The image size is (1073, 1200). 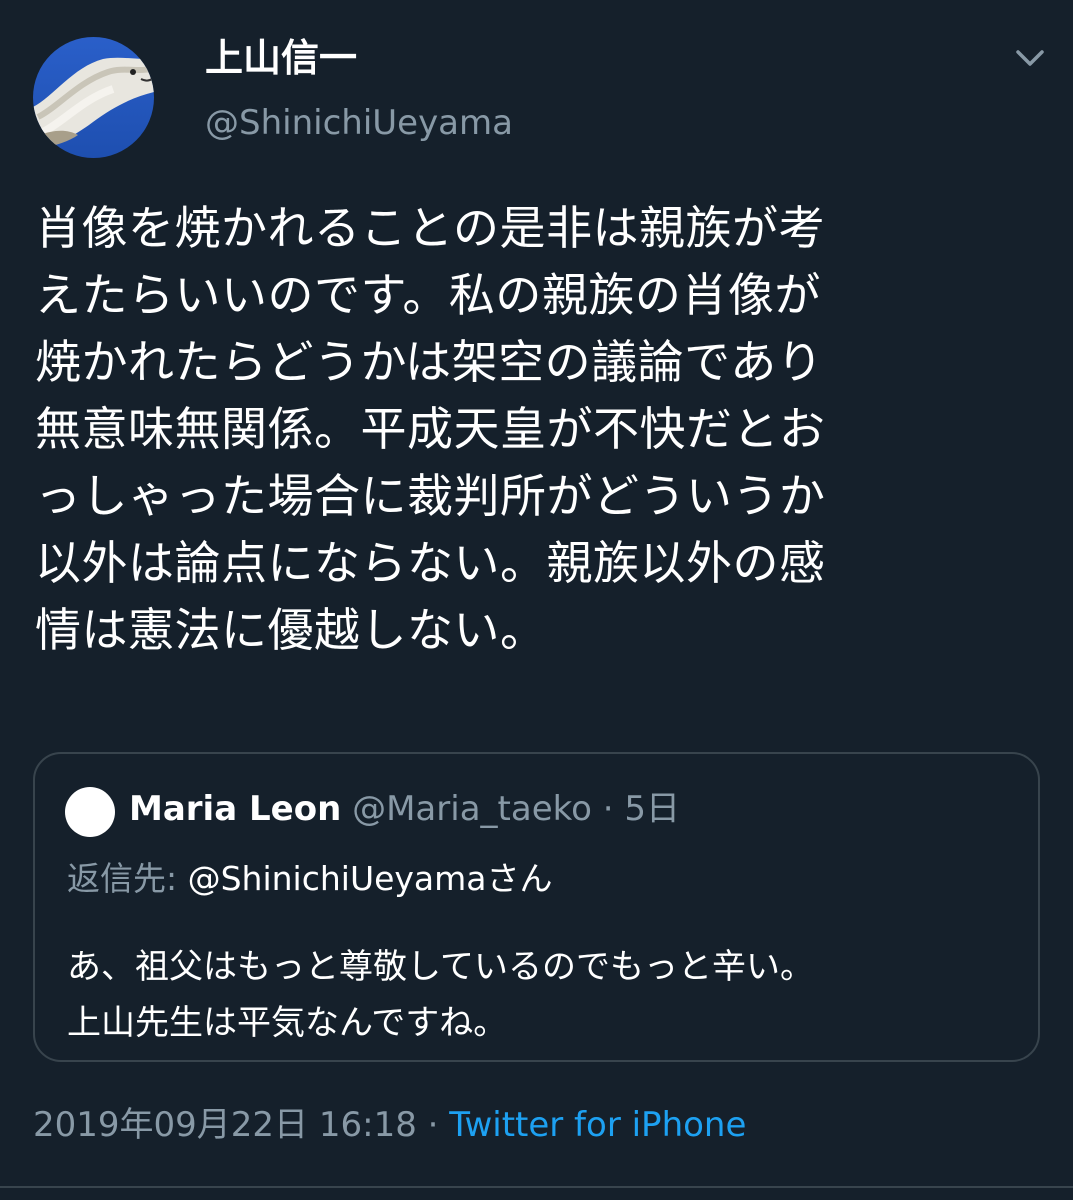 I want to click on tweet-text-line: 情は憲法に優越しない。, so click(x=291, y=630).